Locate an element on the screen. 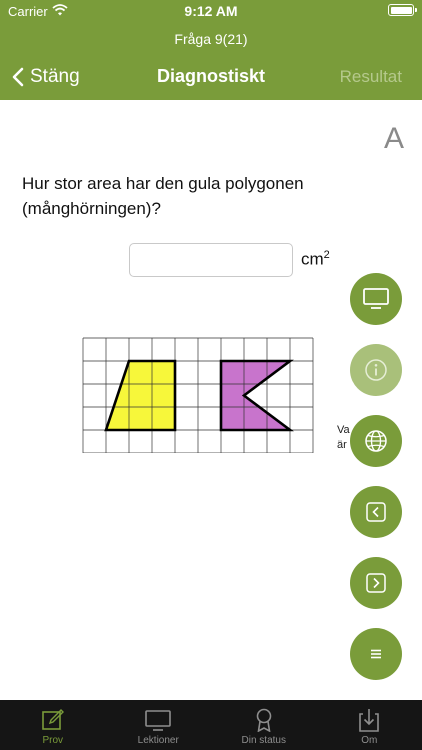  tab-om: Om is located at coordinates (369, 725).